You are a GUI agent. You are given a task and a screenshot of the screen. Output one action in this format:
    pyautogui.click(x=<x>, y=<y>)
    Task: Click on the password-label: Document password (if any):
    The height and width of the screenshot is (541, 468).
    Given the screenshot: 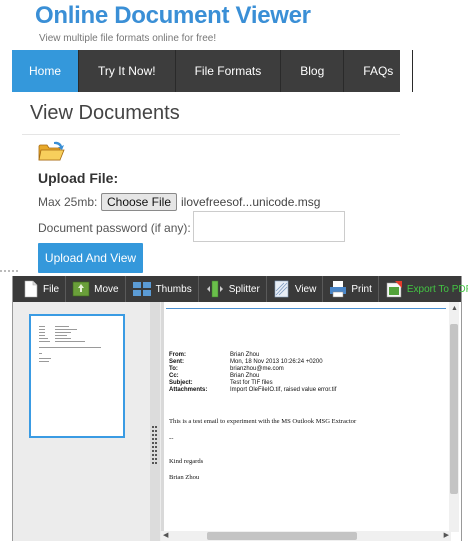 What is the action you would take?
    pyautogui.click(x=114, y=228)
    